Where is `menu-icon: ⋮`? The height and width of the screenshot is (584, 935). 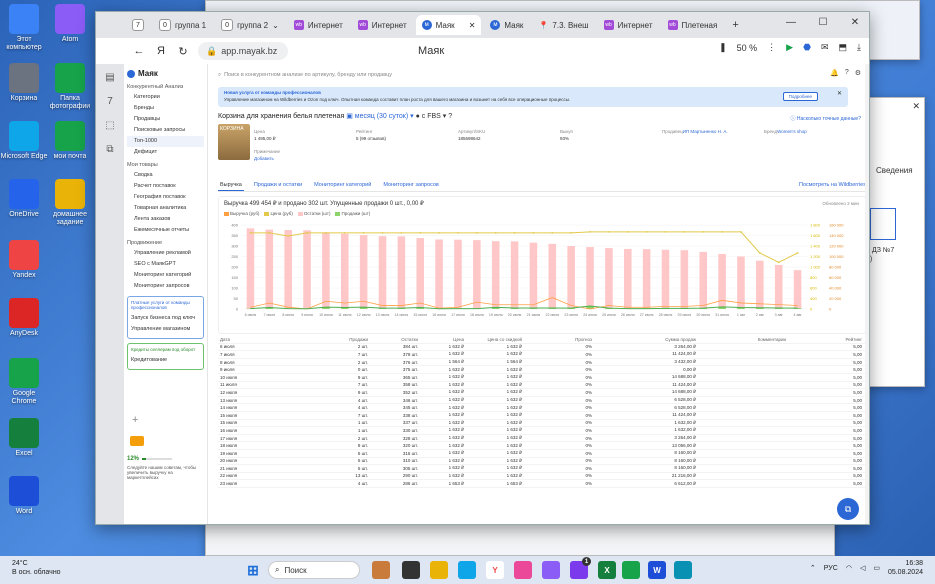 menu-icon: ⋮ is located at coordinates (771, 47).